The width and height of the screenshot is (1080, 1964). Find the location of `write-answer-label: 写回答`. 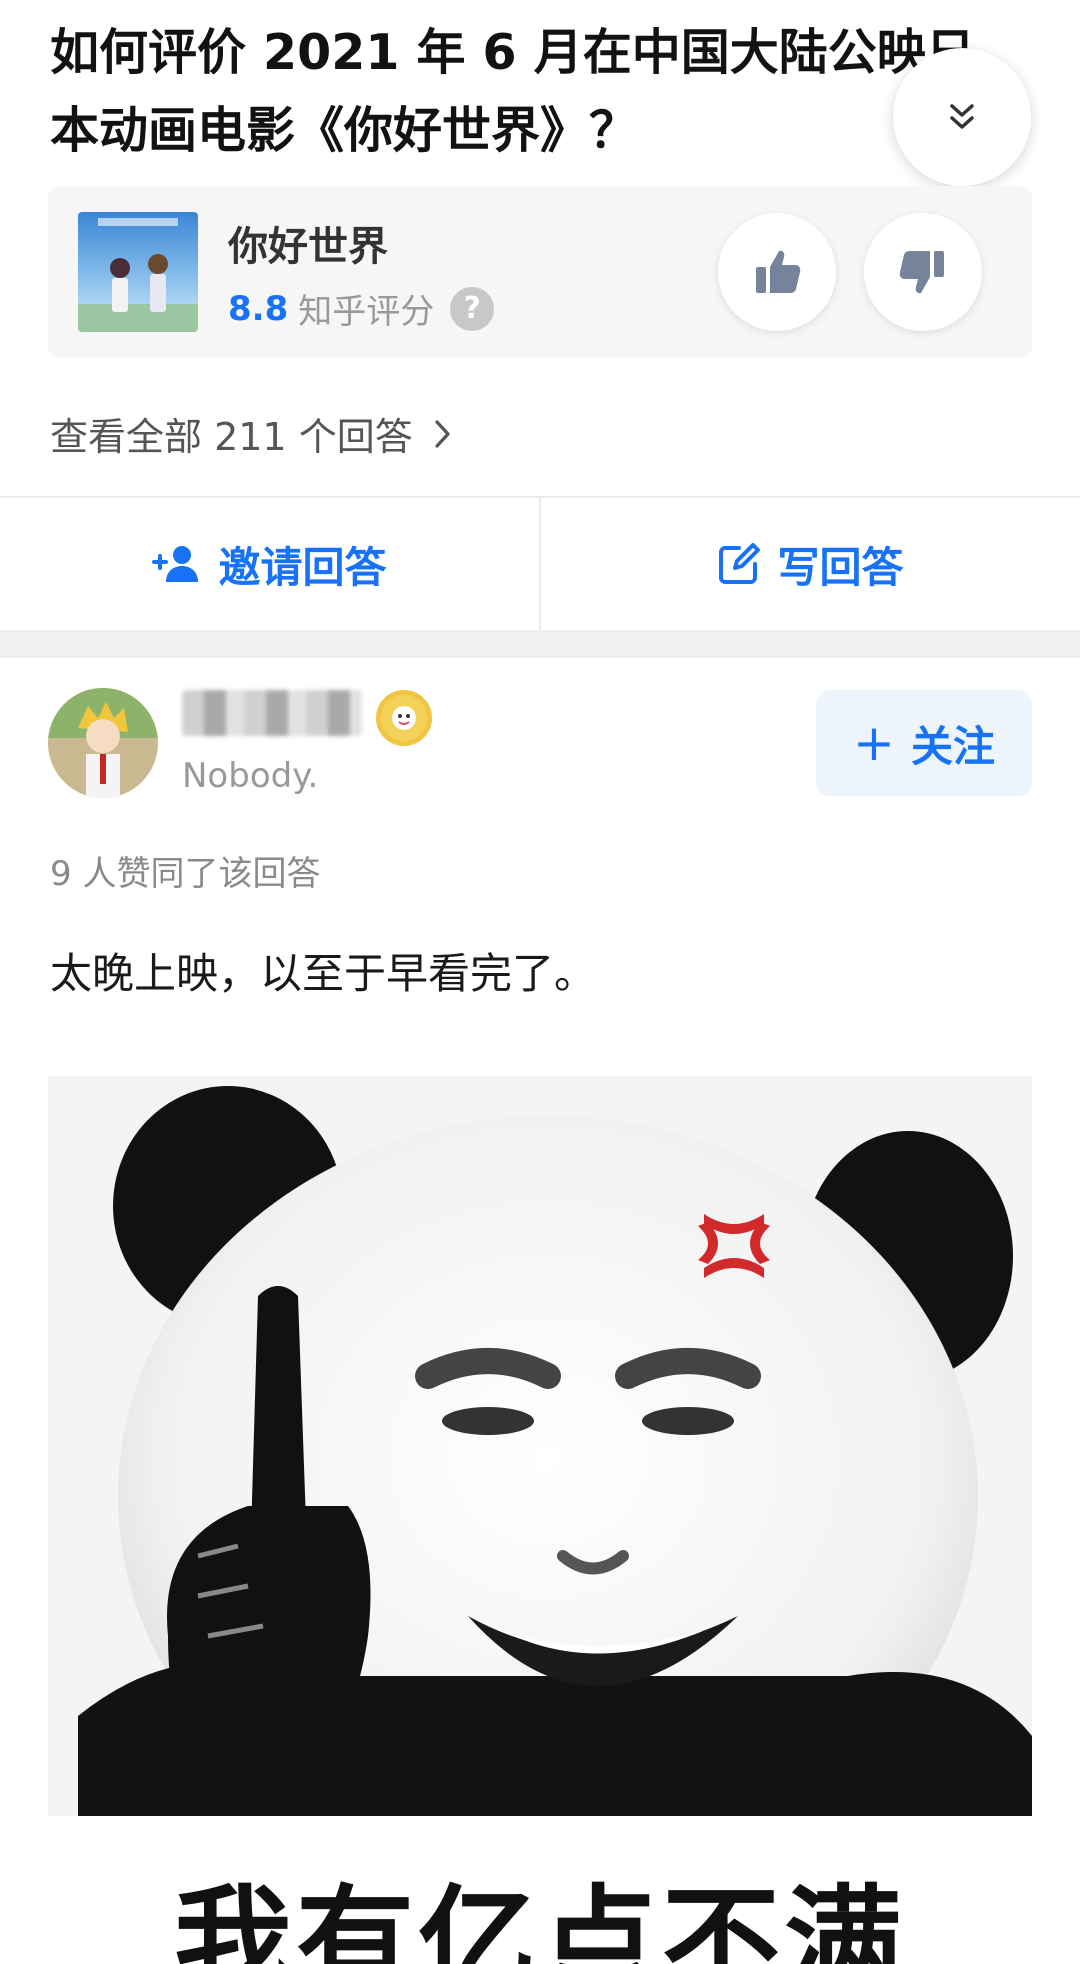

write-answer-label: 写回答 is located at coordinates (840, 567).